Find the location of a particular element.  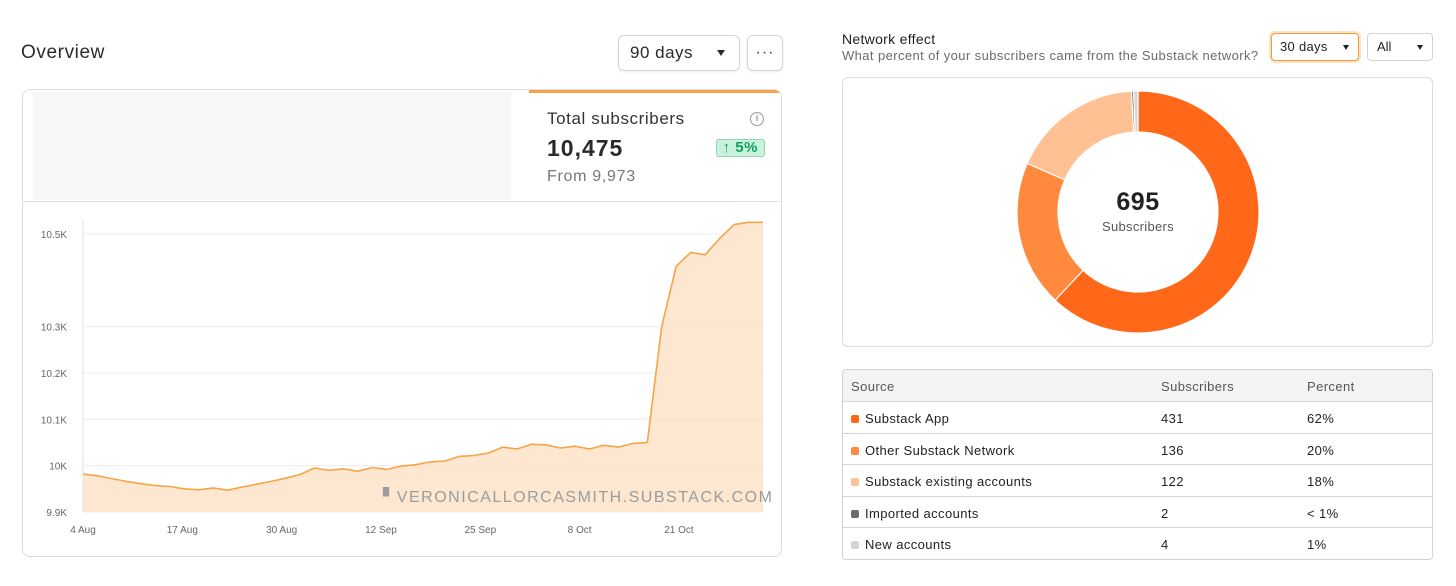

row-source: New accounts is located at coordinates (908, 545).